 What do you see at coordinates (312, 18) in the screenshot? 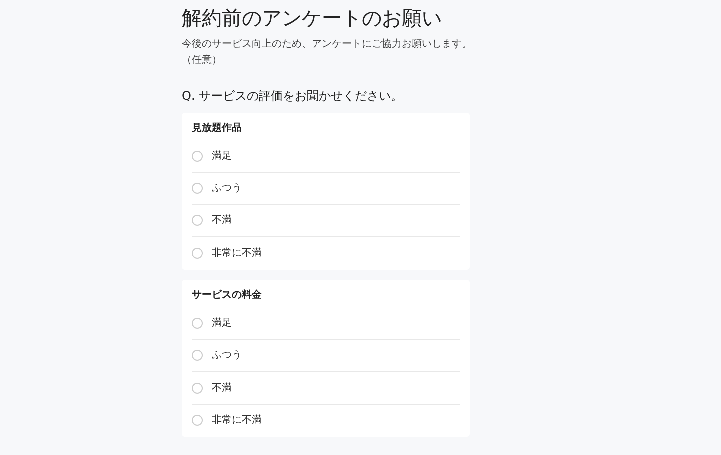
I see `page-title: 解約前のアンケートのお願い` at bounding box center [312, 18].